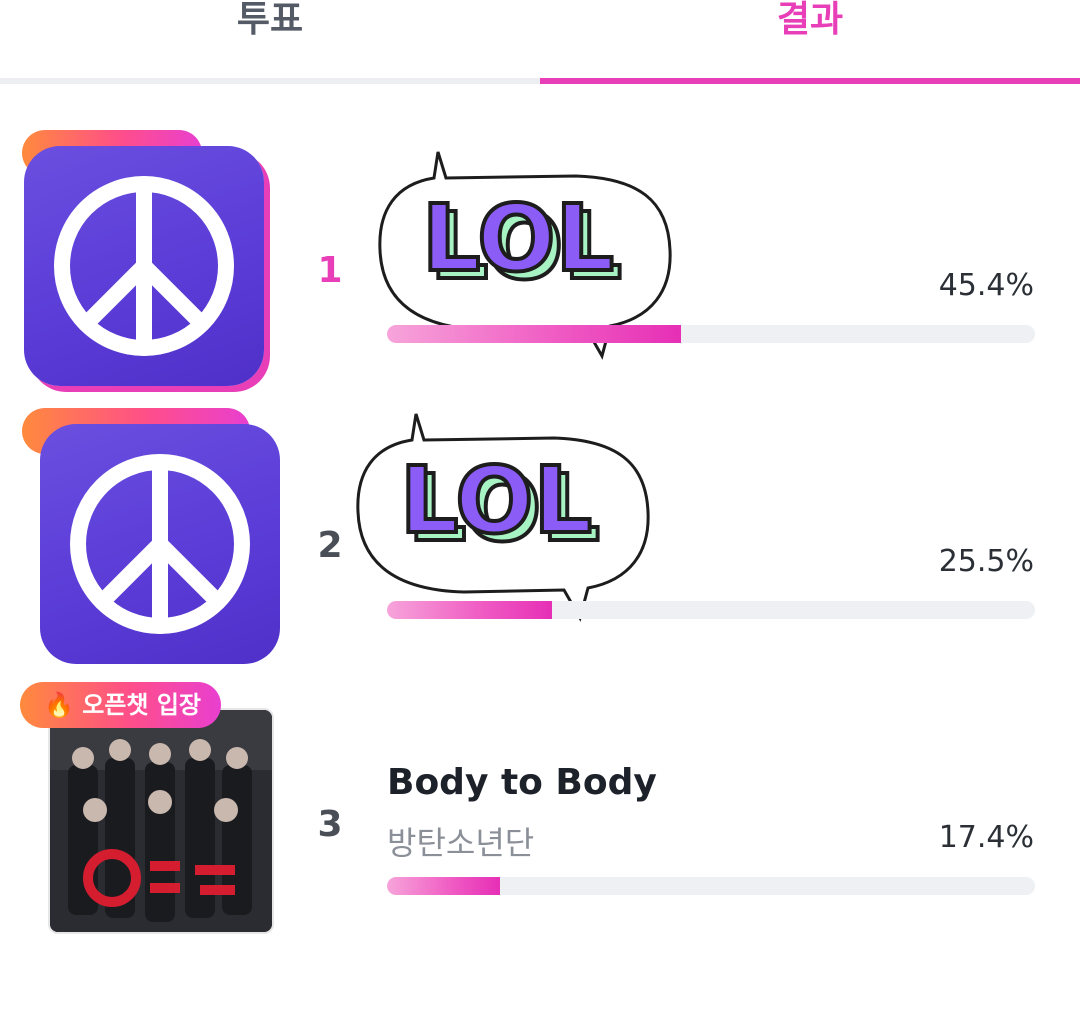 Image resolution: width=1080 pixels, height=1010 pixels. I want to click on artist-name: 방탄소년단, so click(461, 843).